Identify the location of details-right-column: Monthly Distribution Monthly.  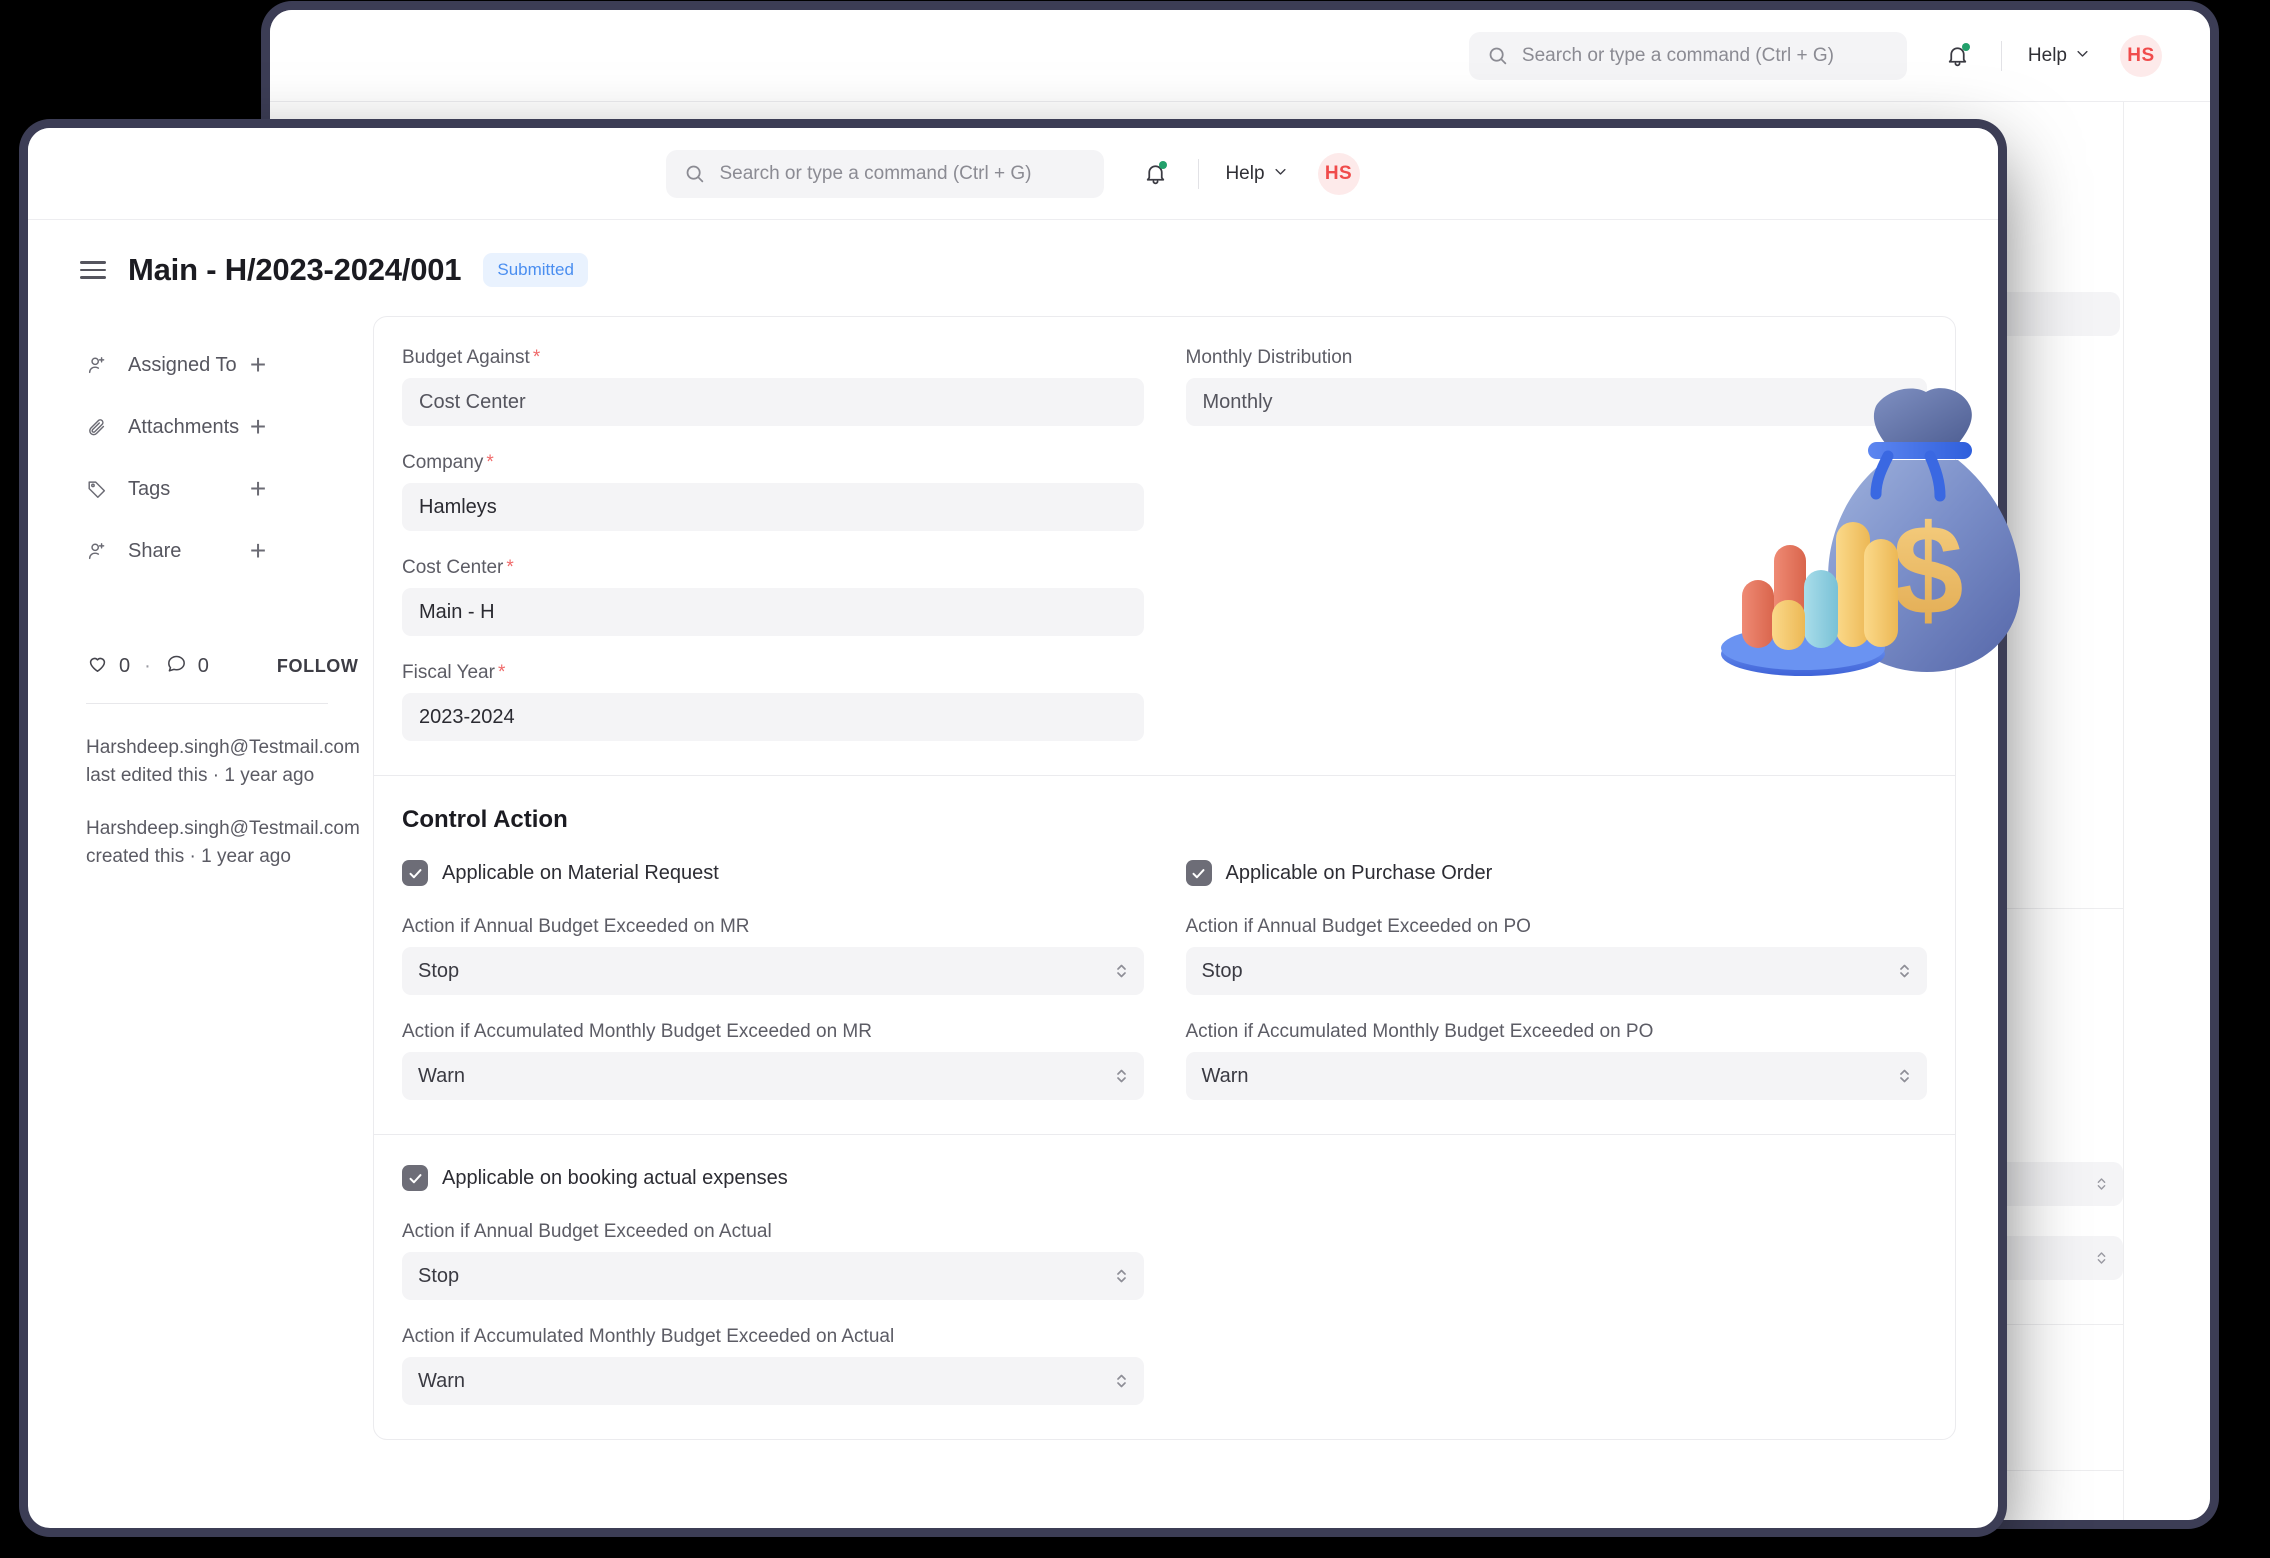
(1556, 544).